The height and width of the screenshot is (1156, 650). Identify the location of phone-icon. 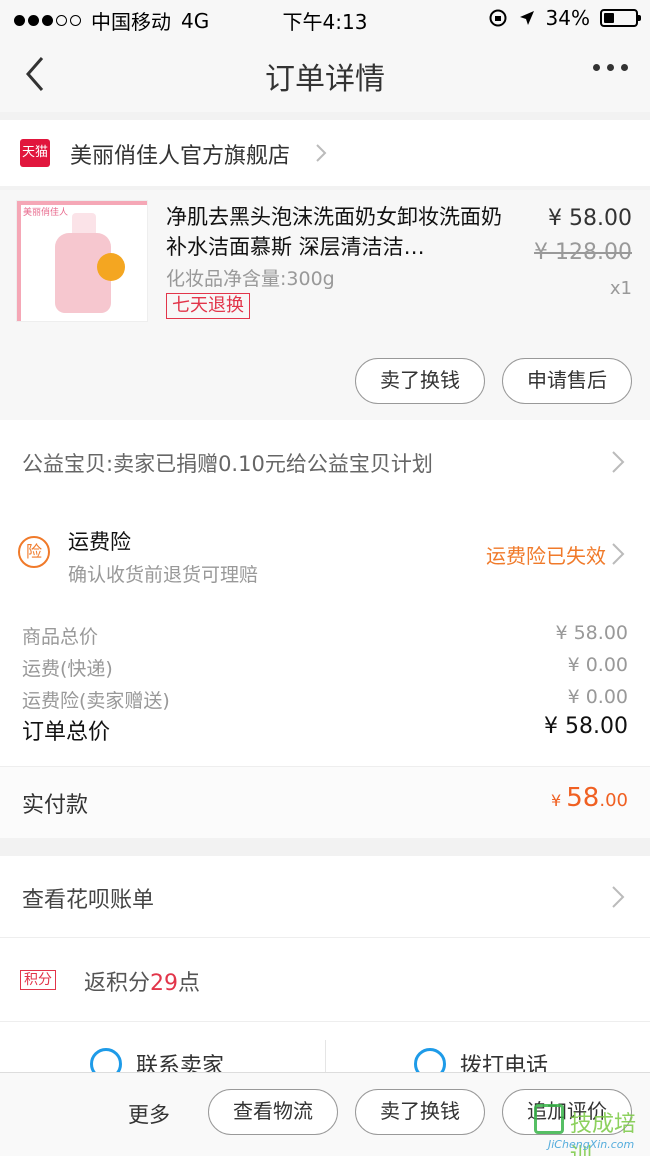
(430, 1061).